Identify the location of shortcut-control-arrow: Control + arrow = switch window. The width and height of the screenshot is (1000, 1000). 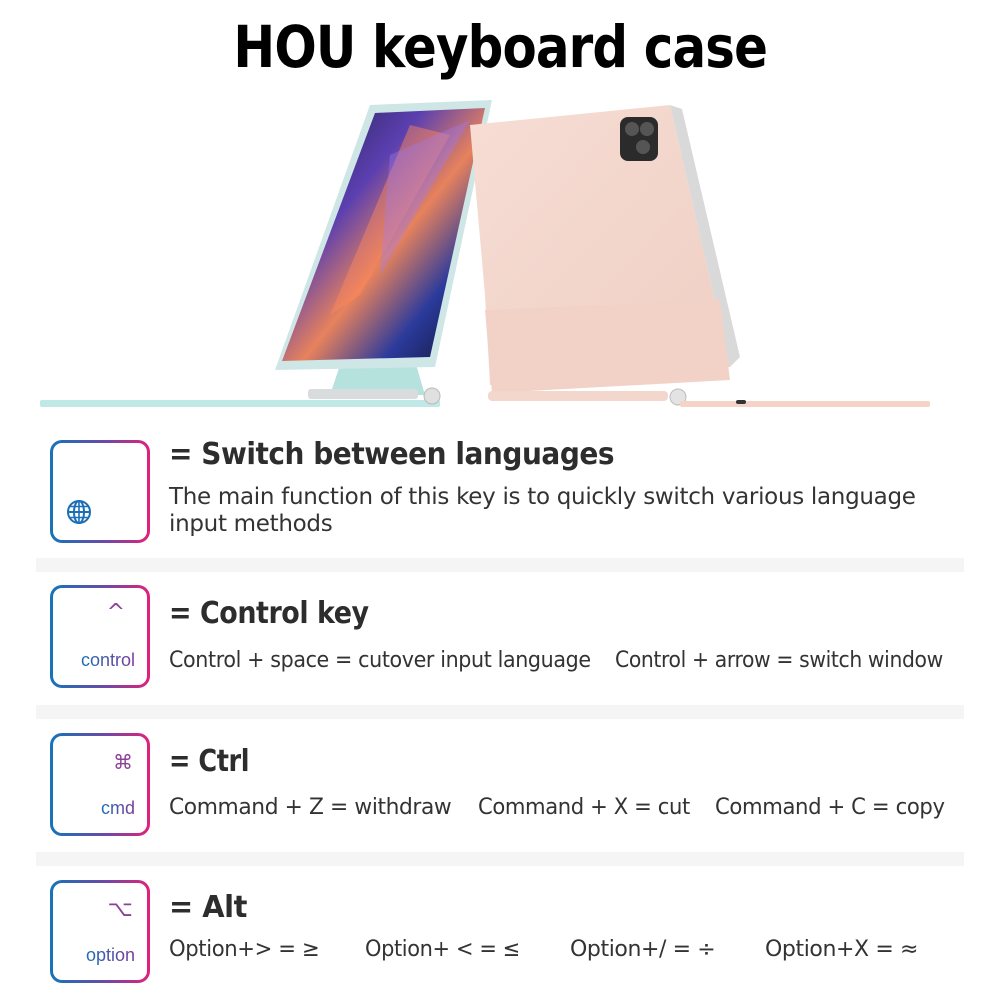
(779, 660).